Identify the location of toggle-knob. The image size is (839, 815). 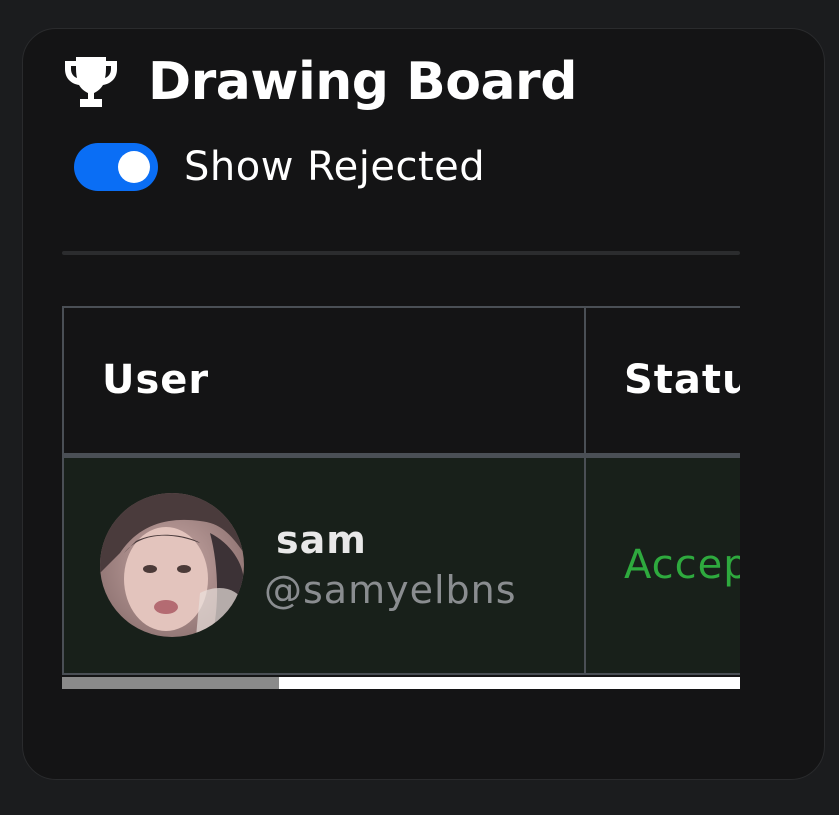
(134, 167).